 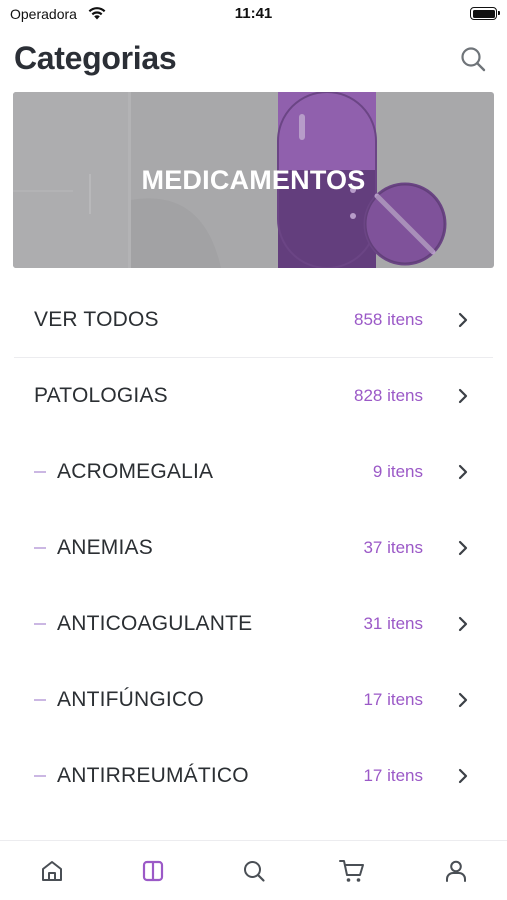 What do you see at coordinates (95, 58) in the screenshot?
I see `page-title: Categorias` at bounding box center [95, 58].